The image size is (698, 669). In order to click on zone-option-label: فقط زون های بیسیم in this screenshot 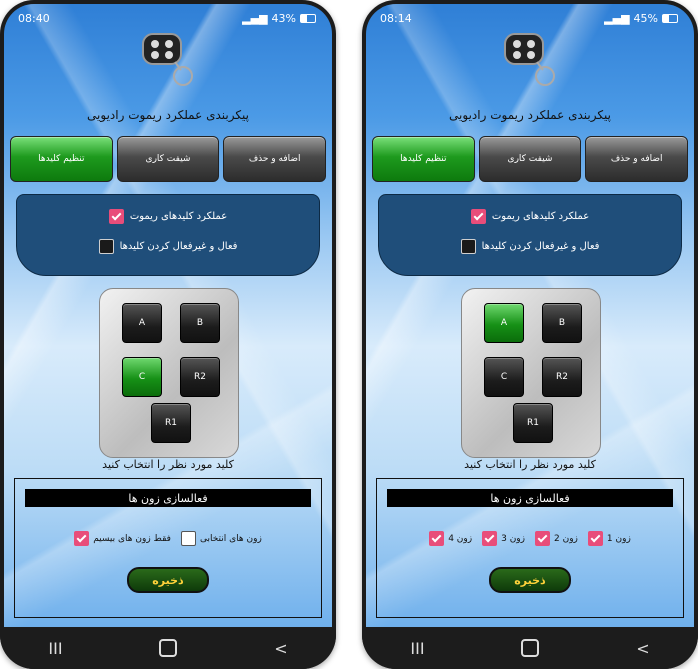, I will do `click(132, 538)`.